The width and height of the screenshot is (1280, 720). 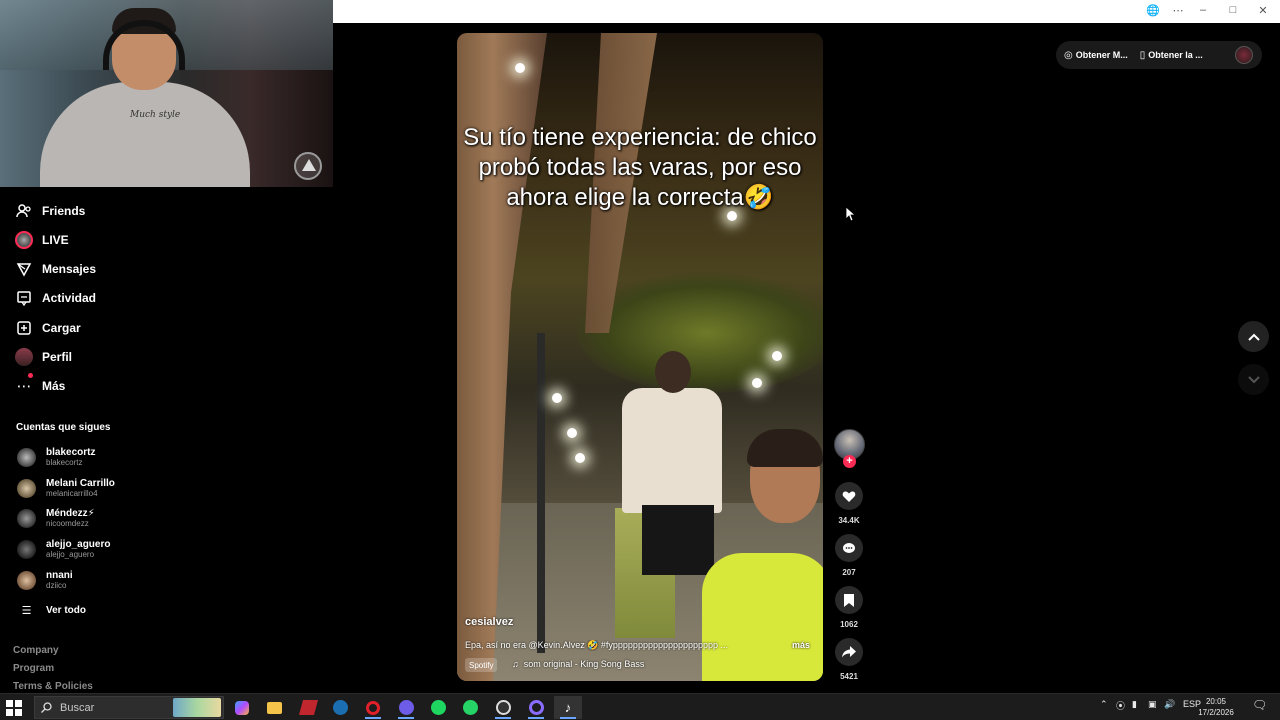 What do you see at coordinates (70, 513) in the screenshot?
I see `account-name: Méndezz⚡` at bounding box center [70, 513].